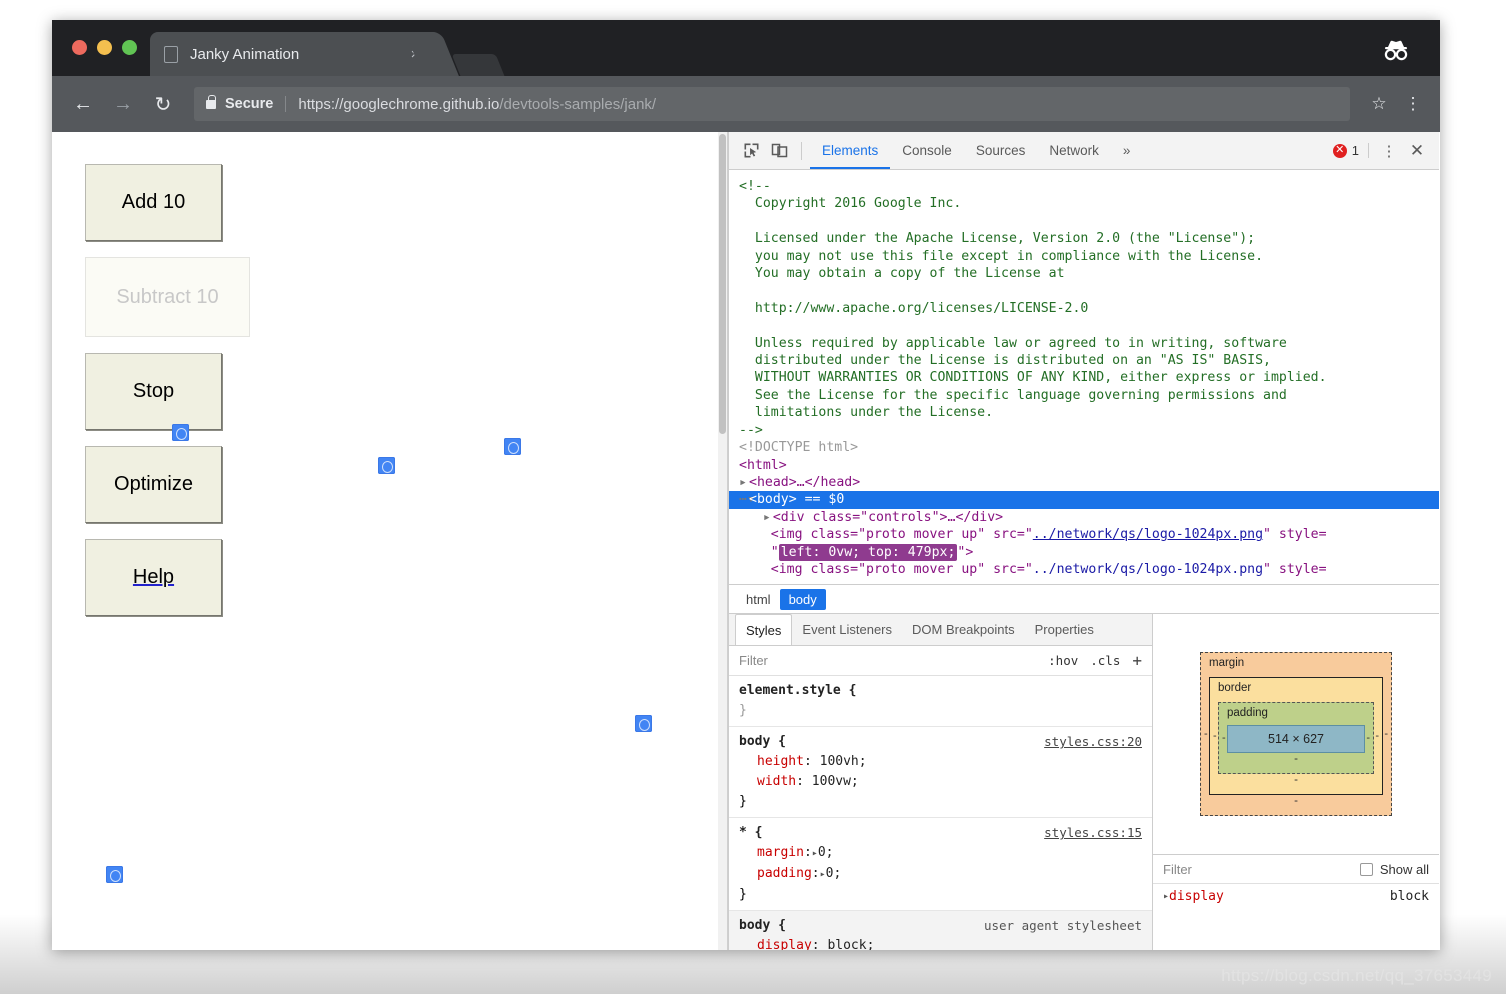 The width and height of the screenshot is (1506, 994). I want to click on new-style-rule-button: +, so click(1137, 660).